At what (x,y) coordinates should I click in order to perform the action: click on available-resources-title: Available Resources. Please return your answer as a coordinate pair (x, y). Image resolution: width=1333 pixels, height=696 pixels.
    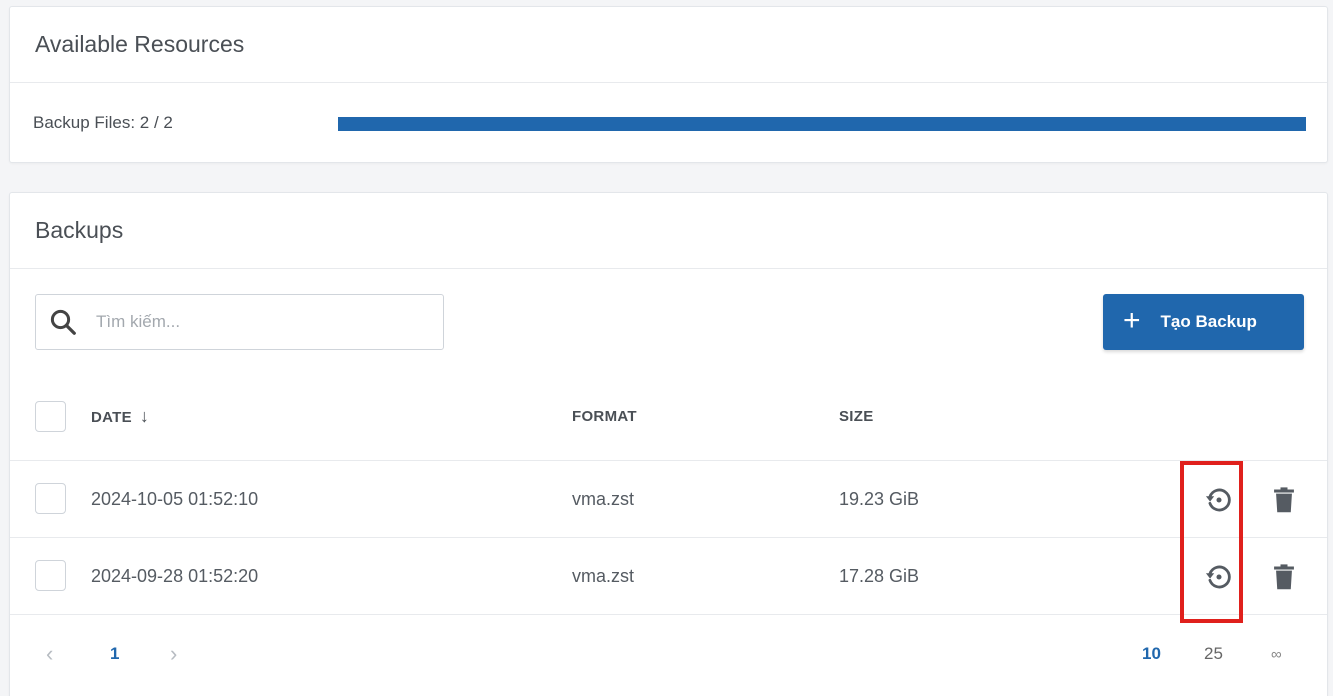
    Looking at the image, I should click on (668, 45).